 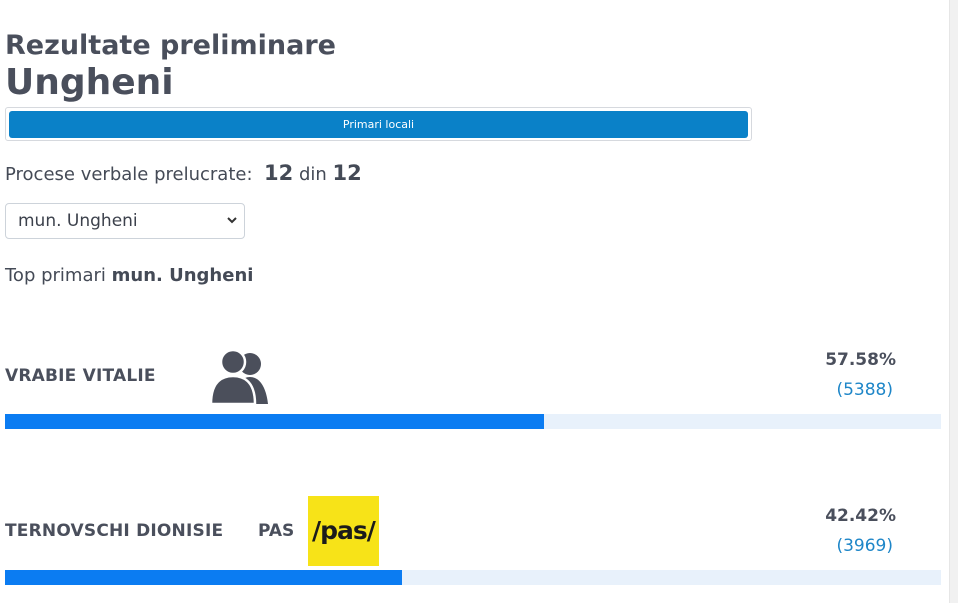 What do you see at coordinates (80, 376) in the screenshot?
I see `candidate-name: VRABIE VITALIE` at bounding box center [80, 376].